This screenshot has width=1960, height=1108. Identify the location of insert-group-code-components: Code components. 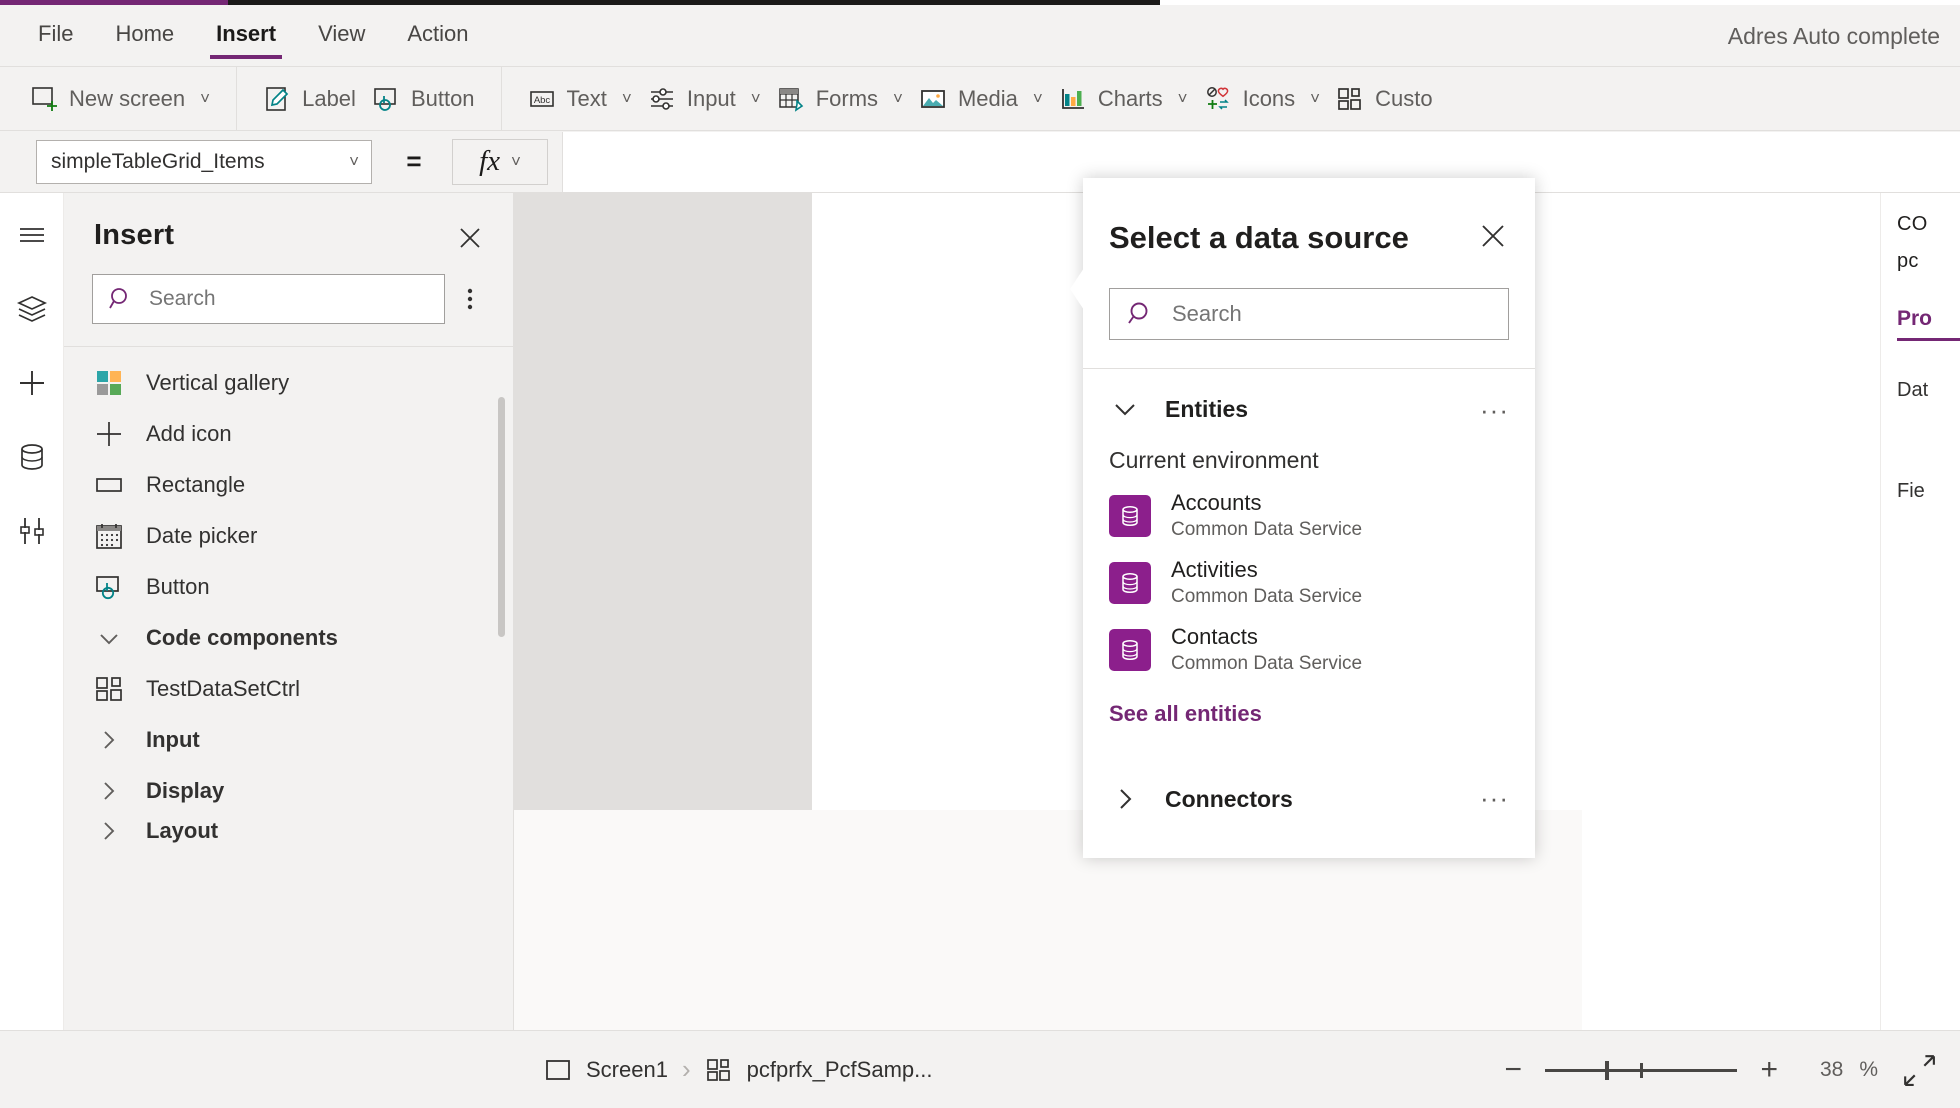
(288, 637).